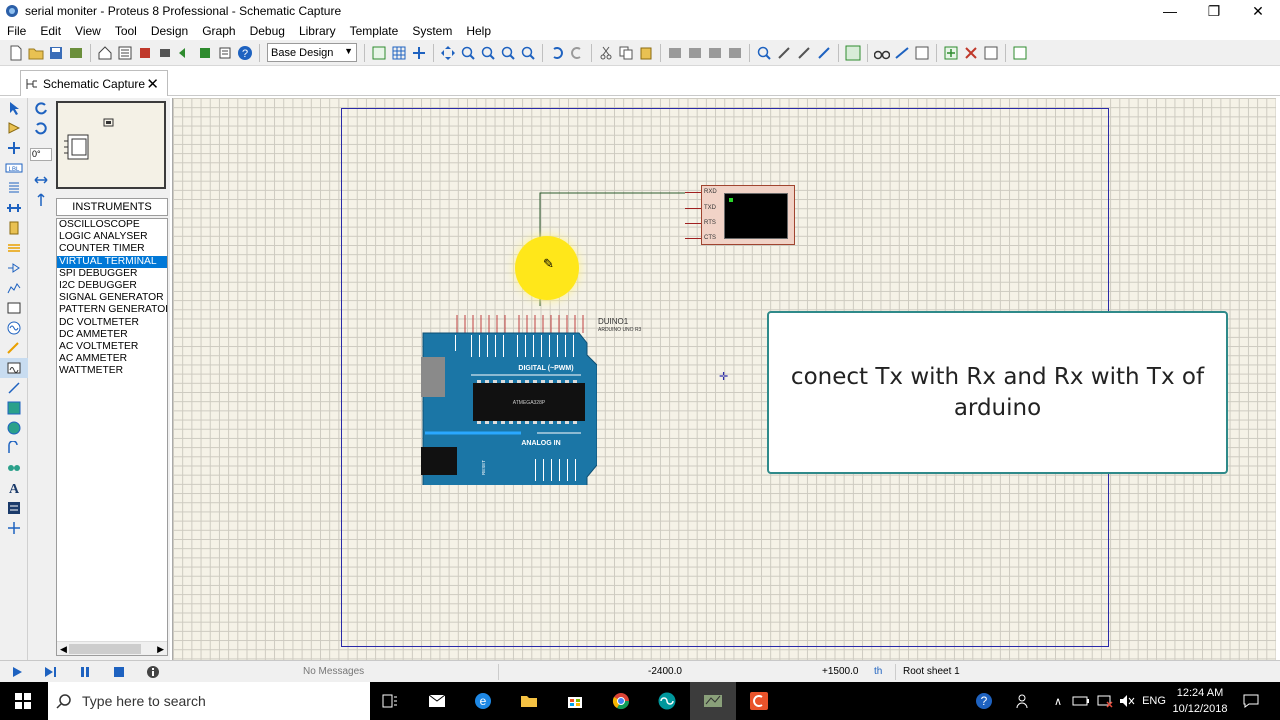  What do you see at coordinates (695, 53) in the screenshot?
I see `block-move-icon` at bounding box center [695, 53].